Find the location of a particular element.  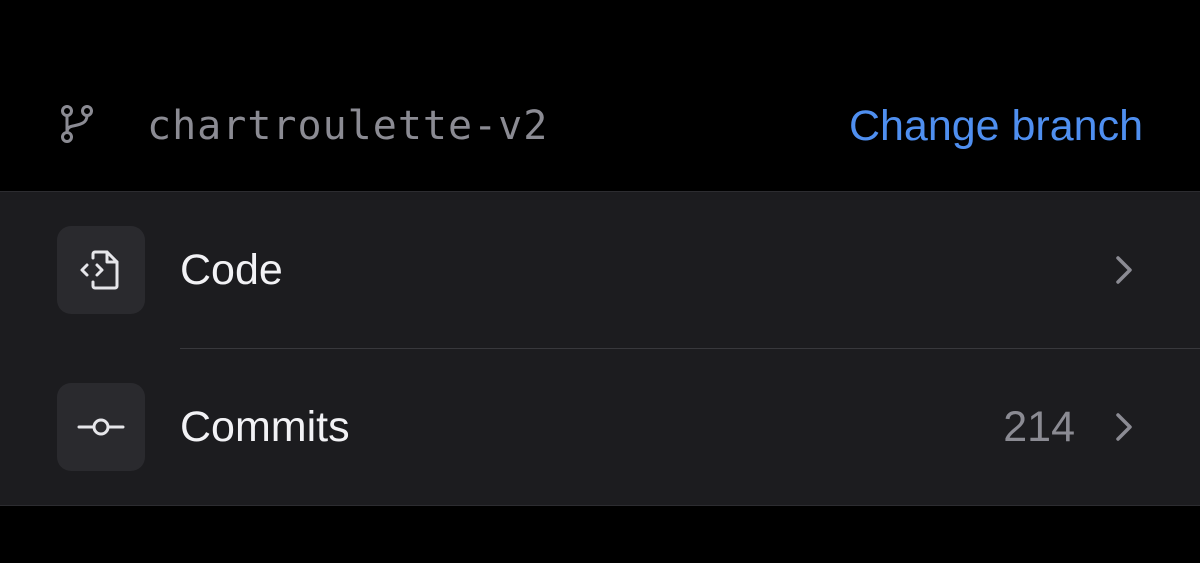

divider is located at coordinates (600, 505).